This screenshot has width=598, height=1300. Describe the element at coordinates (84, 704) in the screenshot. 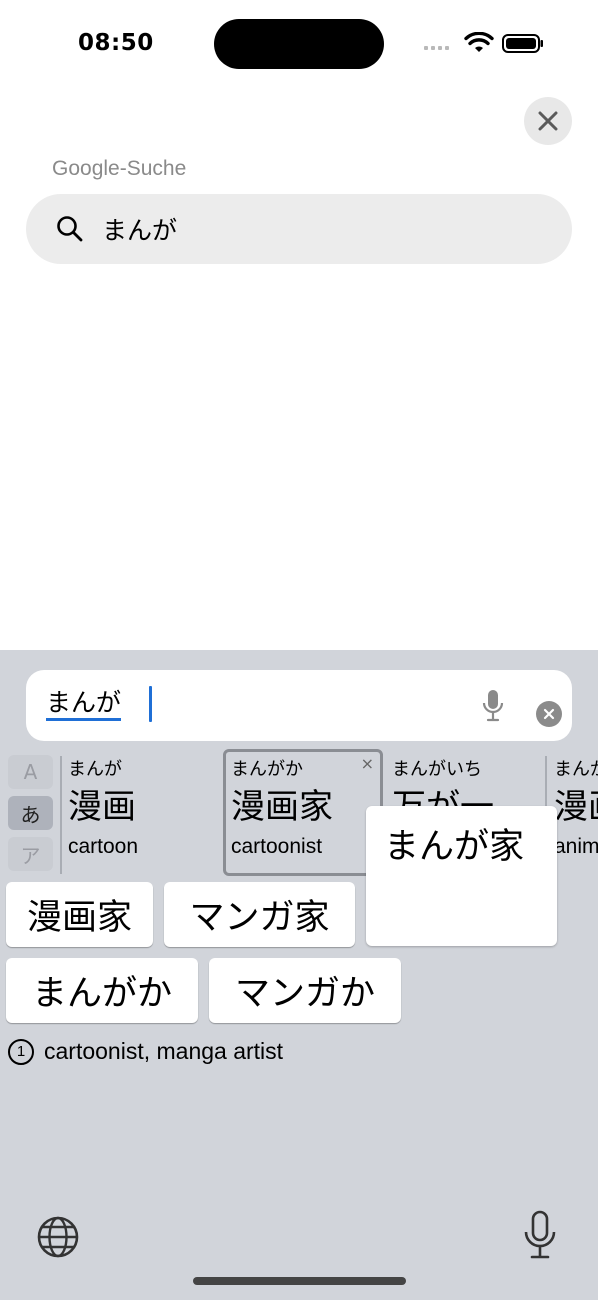

I see `keyboard-input-text: まんが` at that location.